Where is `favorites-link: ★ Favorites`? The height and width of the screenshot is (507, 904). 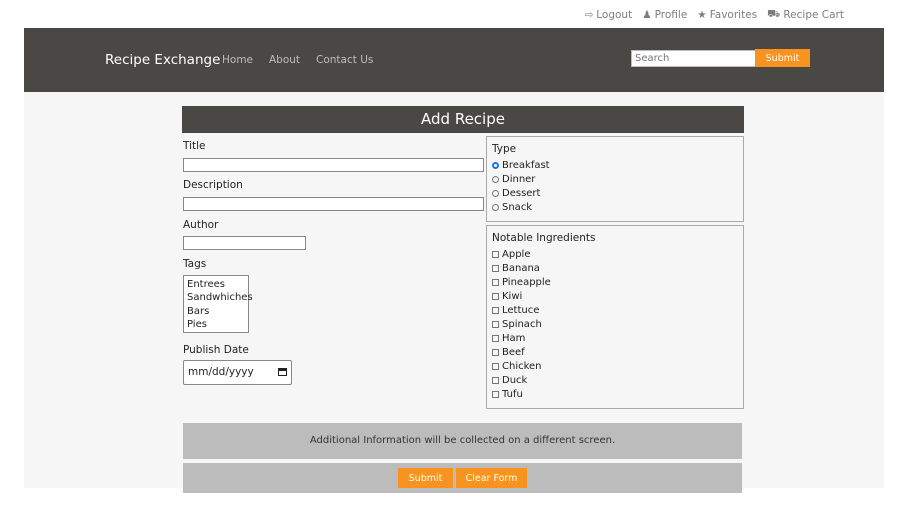 favorites-link: ★ Favorites is located at coordinates (727, 15).